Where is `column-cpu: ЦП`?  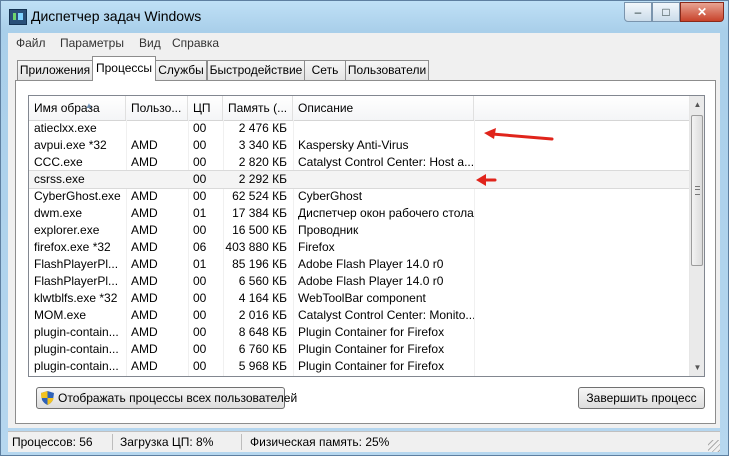 column-cpu: ЦП is located at coordinates (205, 108).